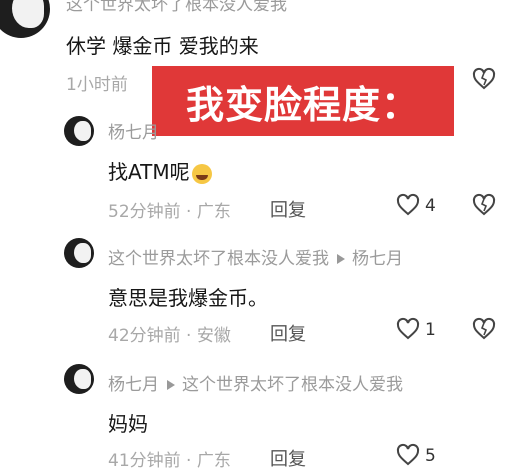  What do you see at coordinates (169, 212) in the screenshot?
I see `comment-time: 52分钟前 · 广东` at bounding box center [169, 212].